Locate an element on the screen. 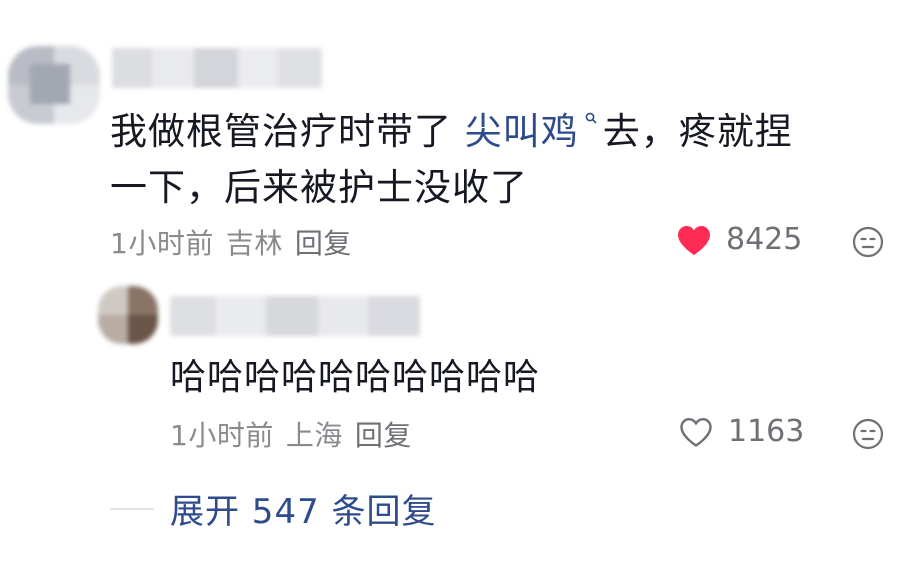 The height and width of the screenshot is (566, 918). like-button: 1163 is located at coordinates (741, 431).